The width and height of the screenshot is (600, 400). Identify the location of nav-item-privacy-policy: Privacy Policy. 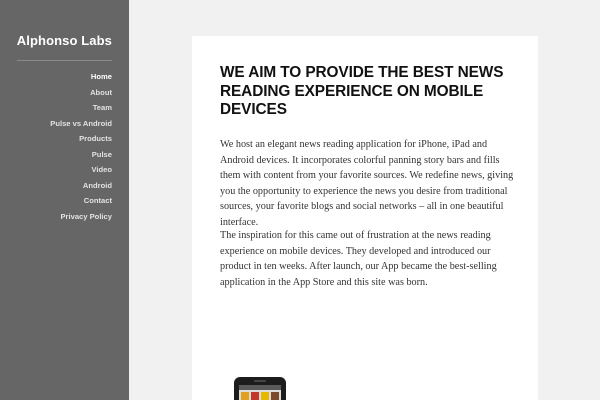
(56, 217).